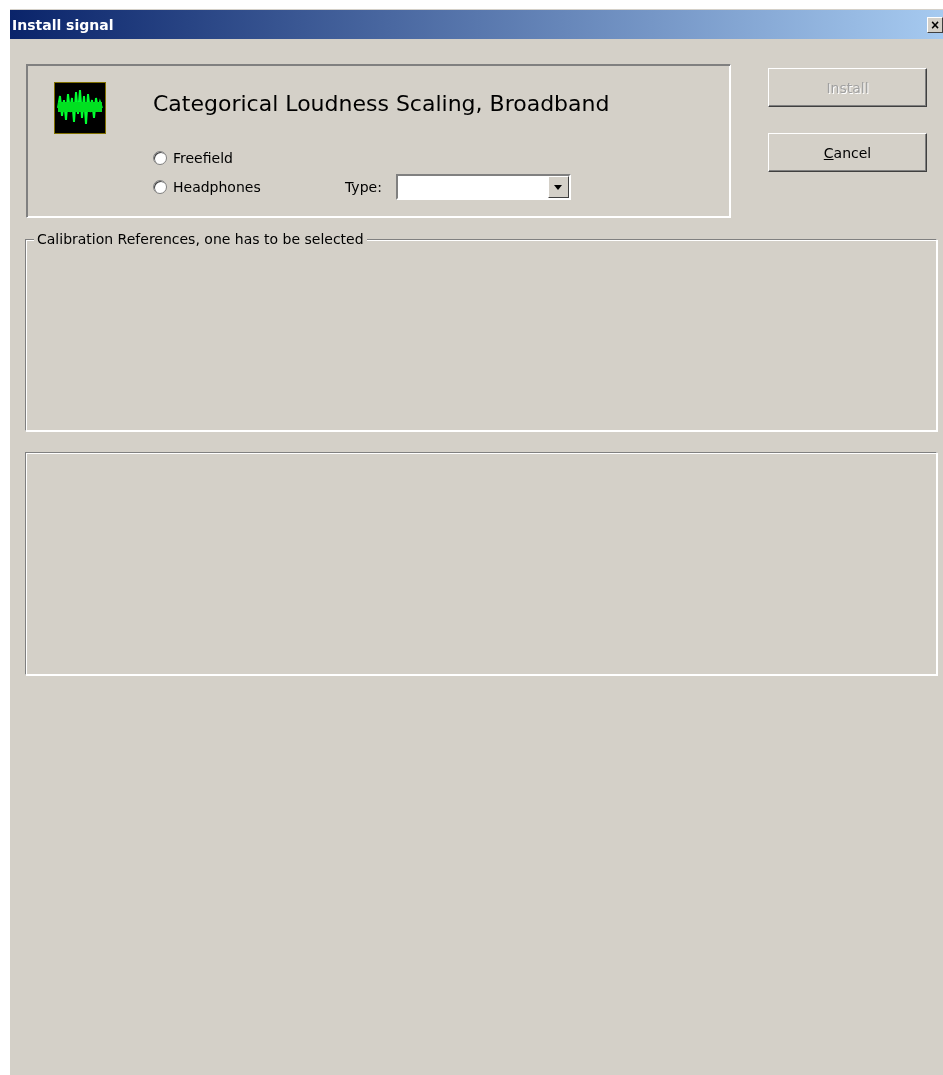 The width and height of the screenshot is (943, 1075). What do you see at coordinates (200, 239) in the screenshot?
I see `group-title: Calibration References, one has to be selected` at bounding box center [200, 239].